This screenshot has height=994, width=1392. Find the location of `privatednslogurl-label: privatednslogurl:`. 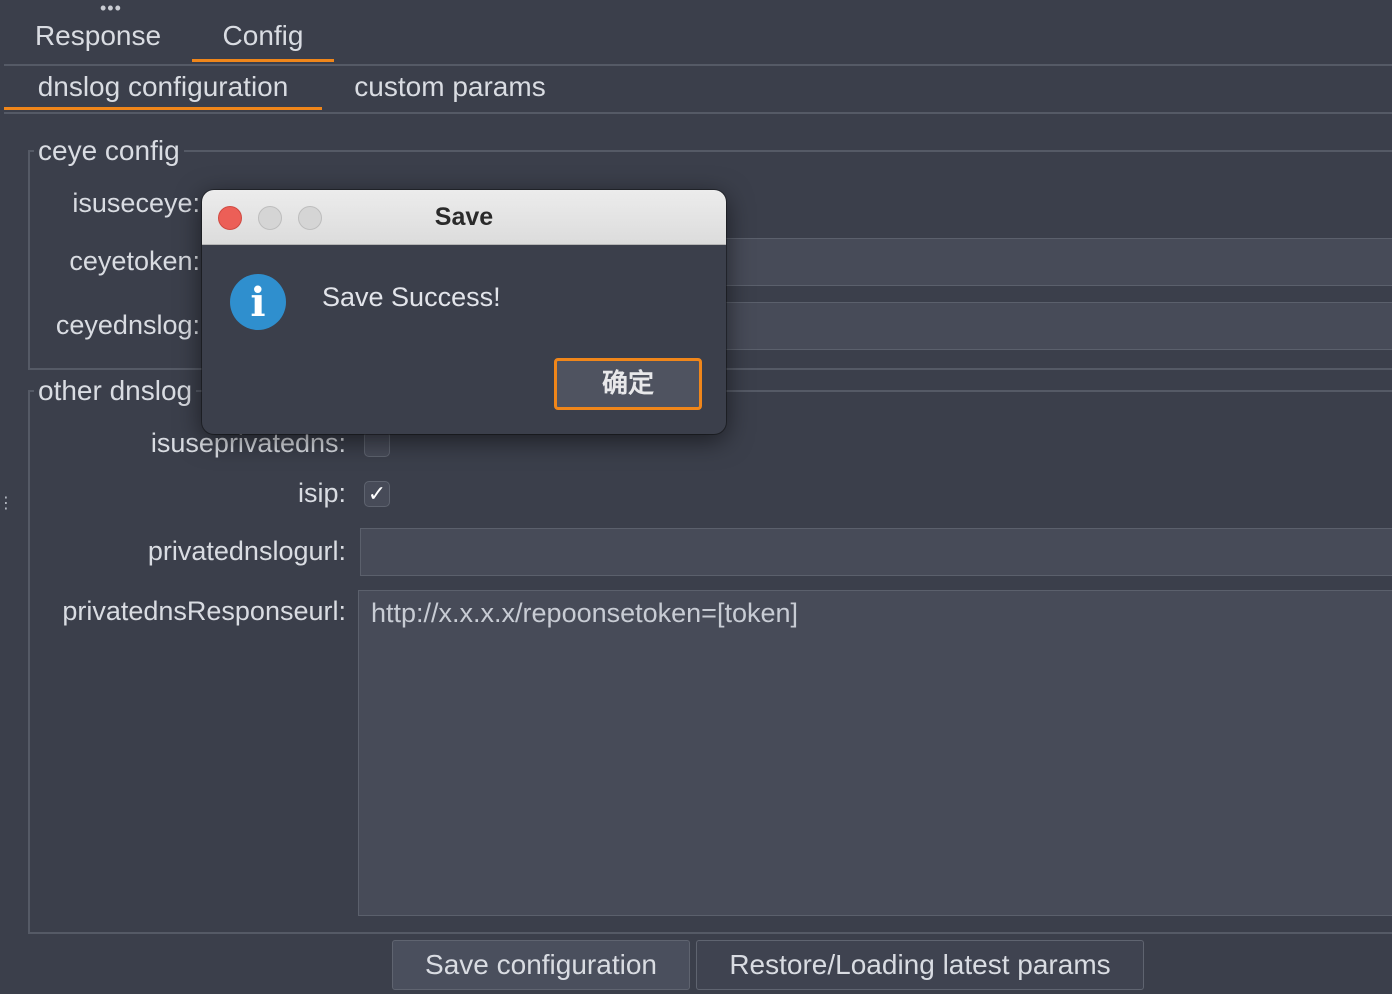

privatednslogurl-label: privatednslogurl: is located at coordinates (246, 551).